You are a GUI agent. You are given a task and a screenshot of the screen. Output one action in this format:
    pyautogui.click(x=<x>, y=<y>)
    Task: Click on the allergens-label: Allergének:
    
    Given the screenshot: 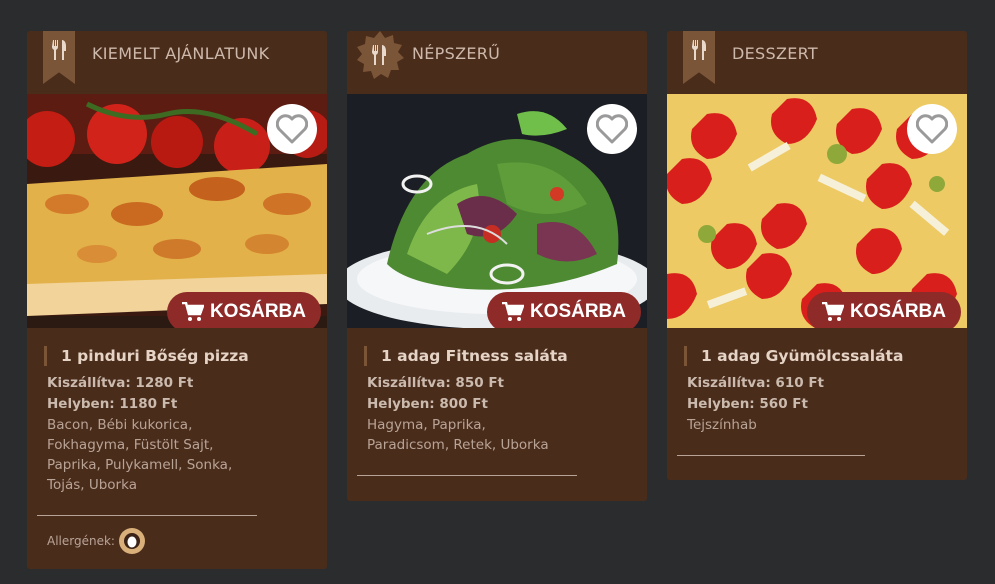 What is the action you would take?
    pyautogui.click(x=81, y=541)
    